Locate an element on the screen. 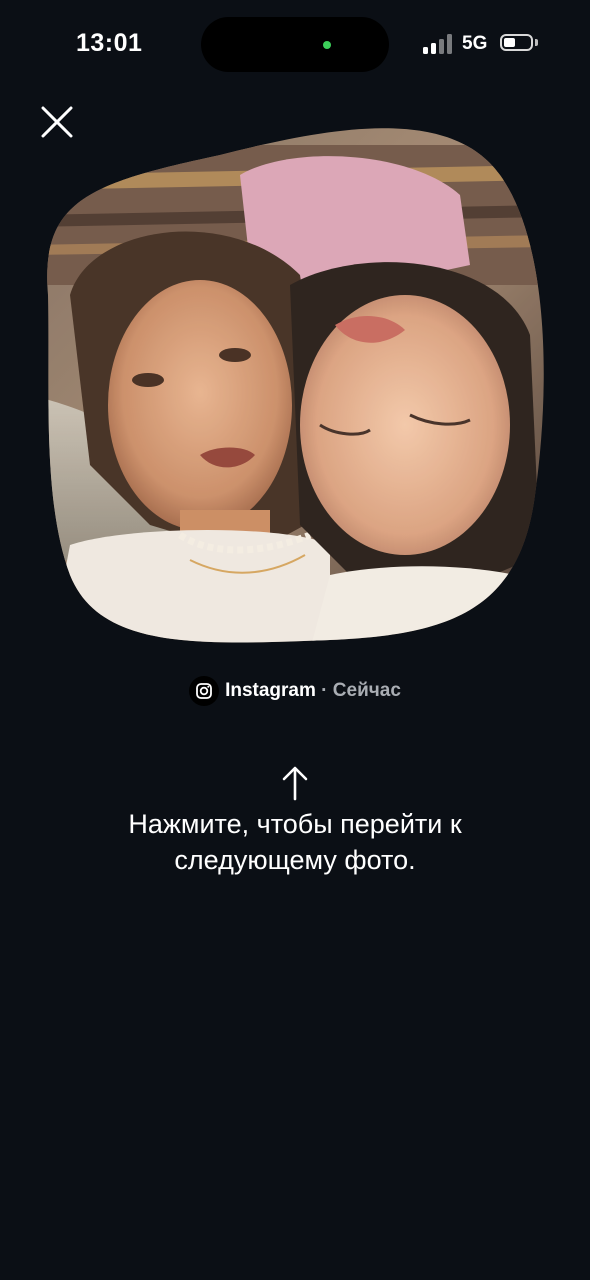  close-icon is located at coordinates (57, 122).